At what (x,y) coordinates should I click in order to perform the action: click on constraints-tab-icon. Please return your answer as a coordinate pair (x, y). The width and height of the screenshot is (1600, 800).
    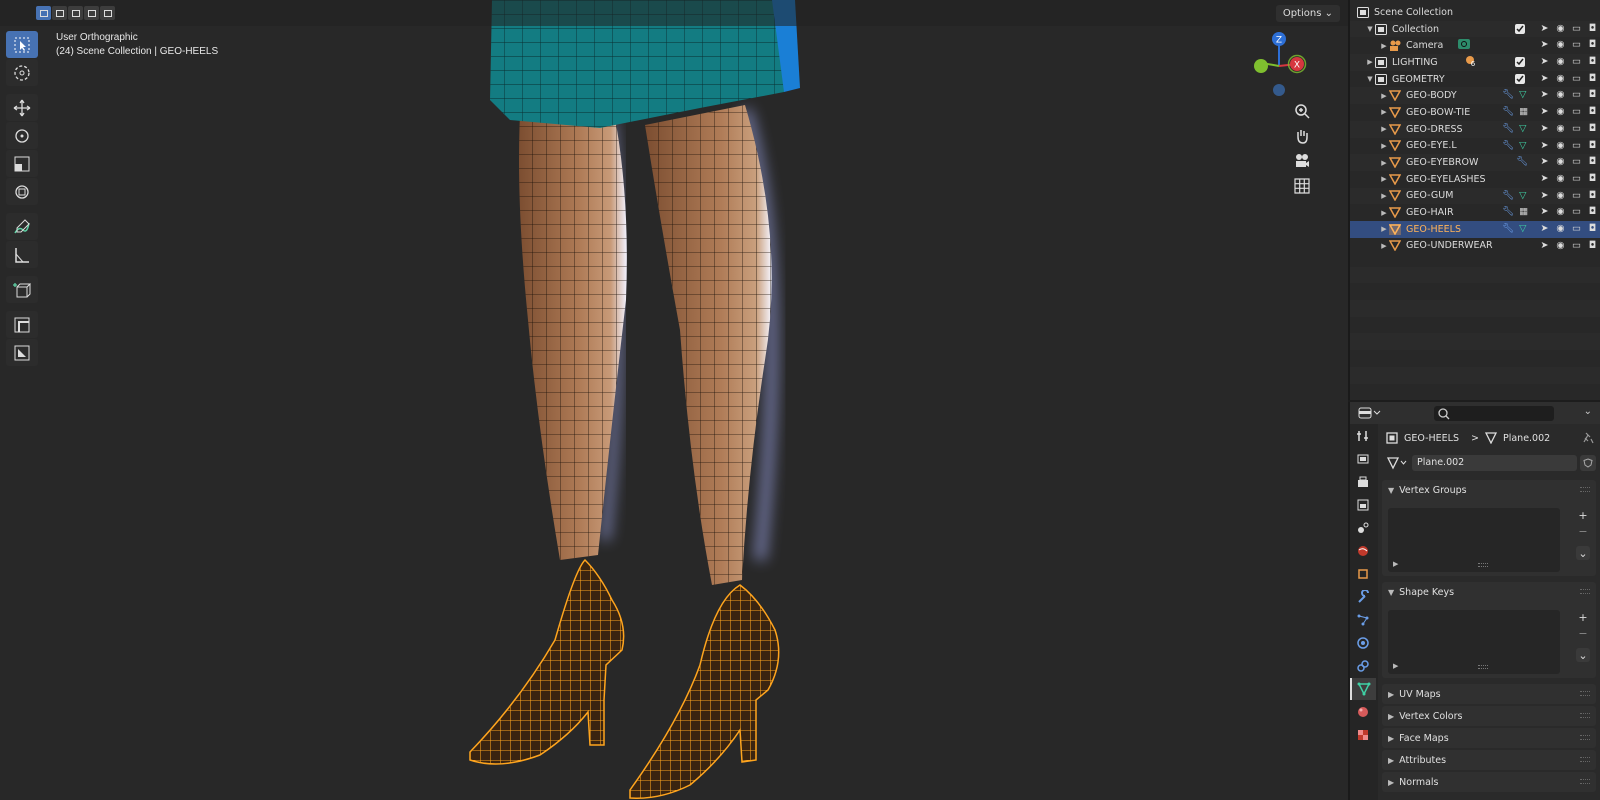
    Looking at the image, I should click on (1363, 666).